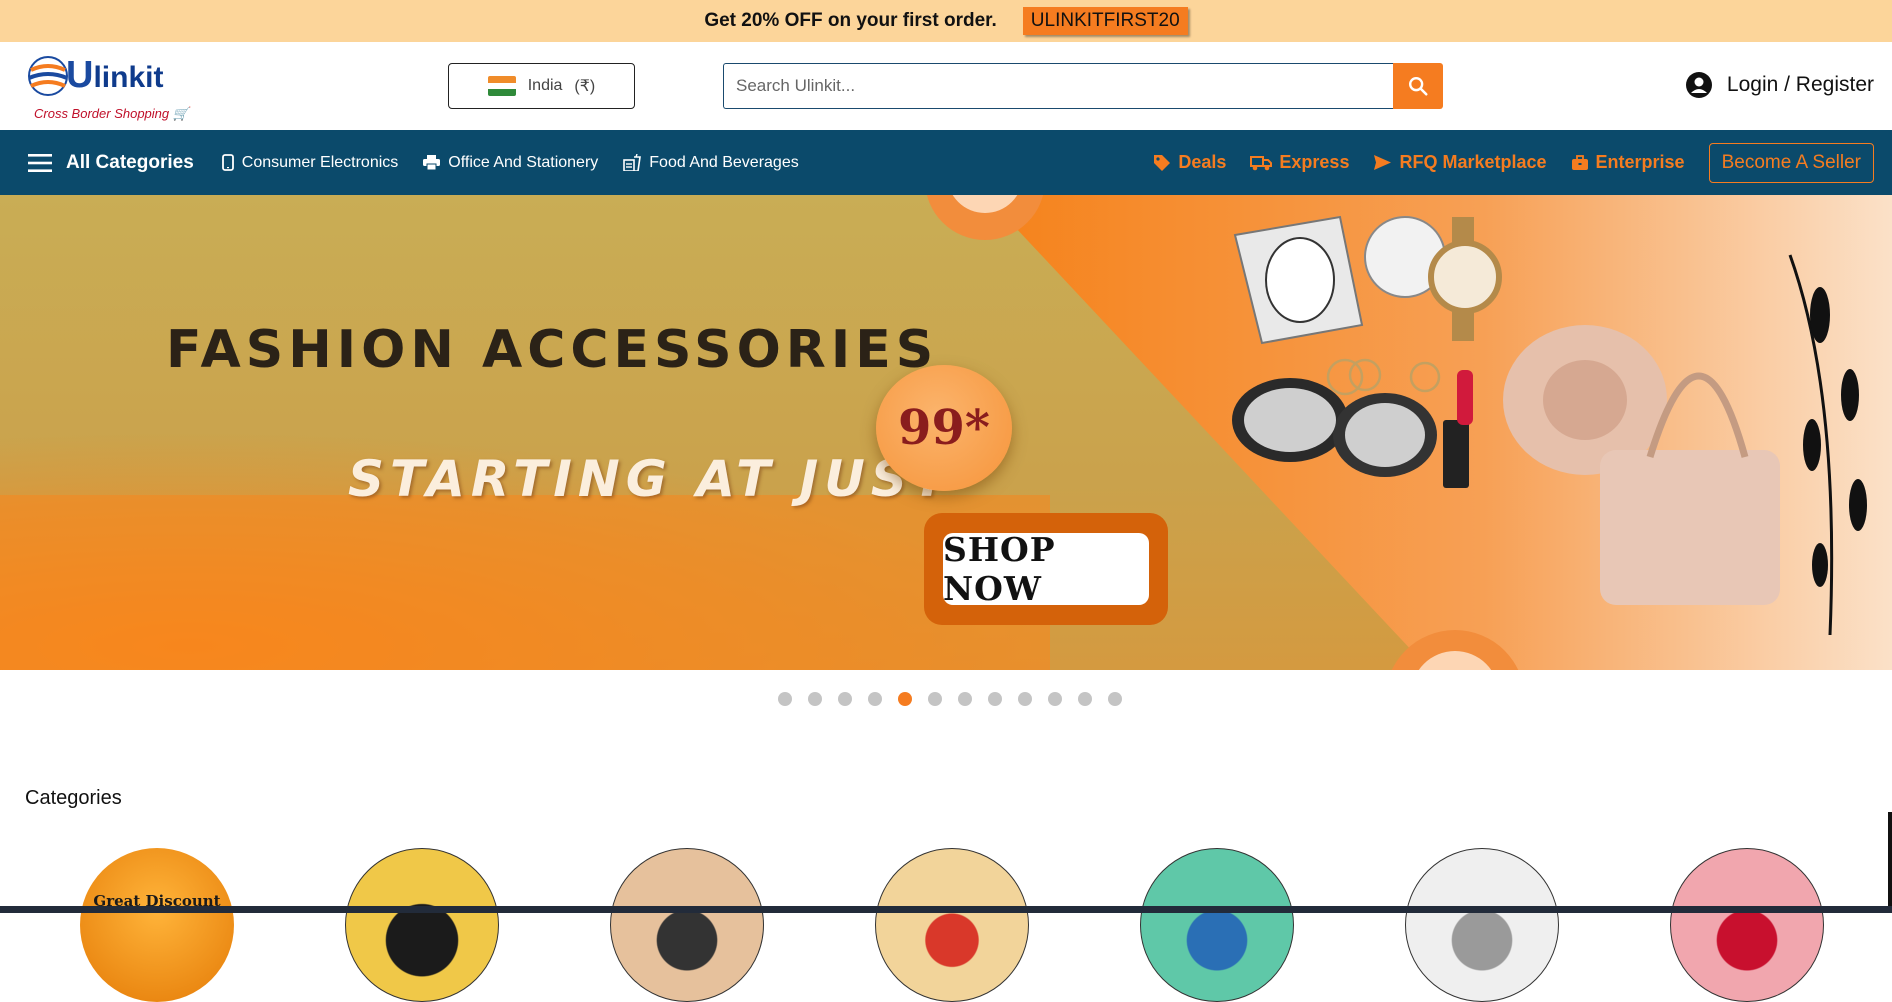 This screenshot has width=1892, height=1002. I want to click on all-categories-label: All Categories, so click(130, 162).